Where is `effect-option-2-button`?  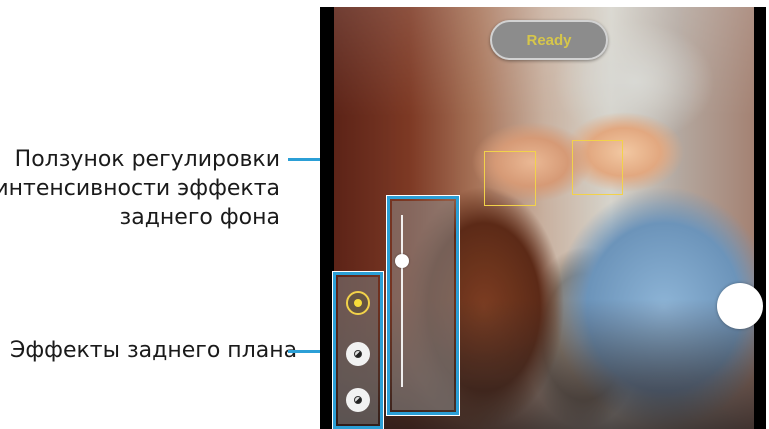 effect-option-2-button is located at coordinates (358, 354).